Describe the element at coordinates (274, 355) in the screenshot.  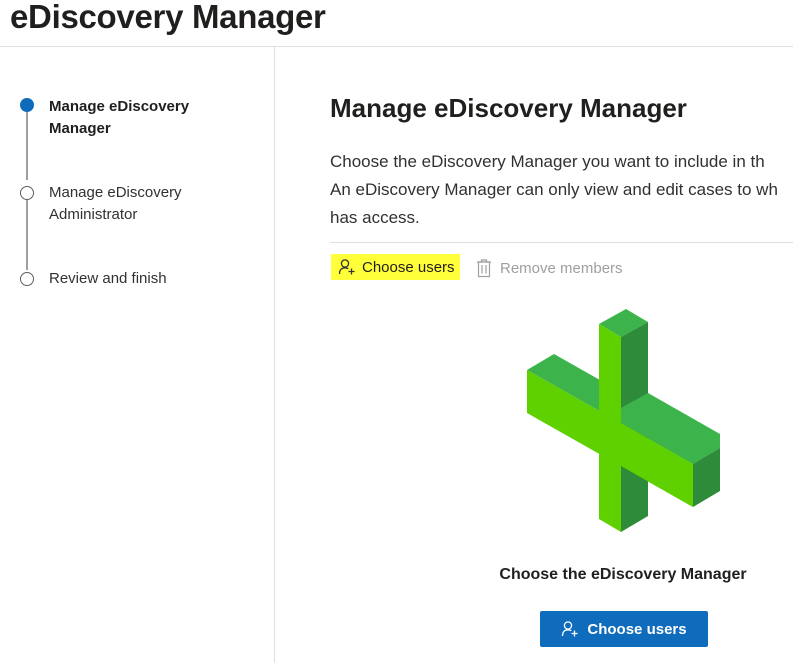
I see `sidebar-divider` at that location.